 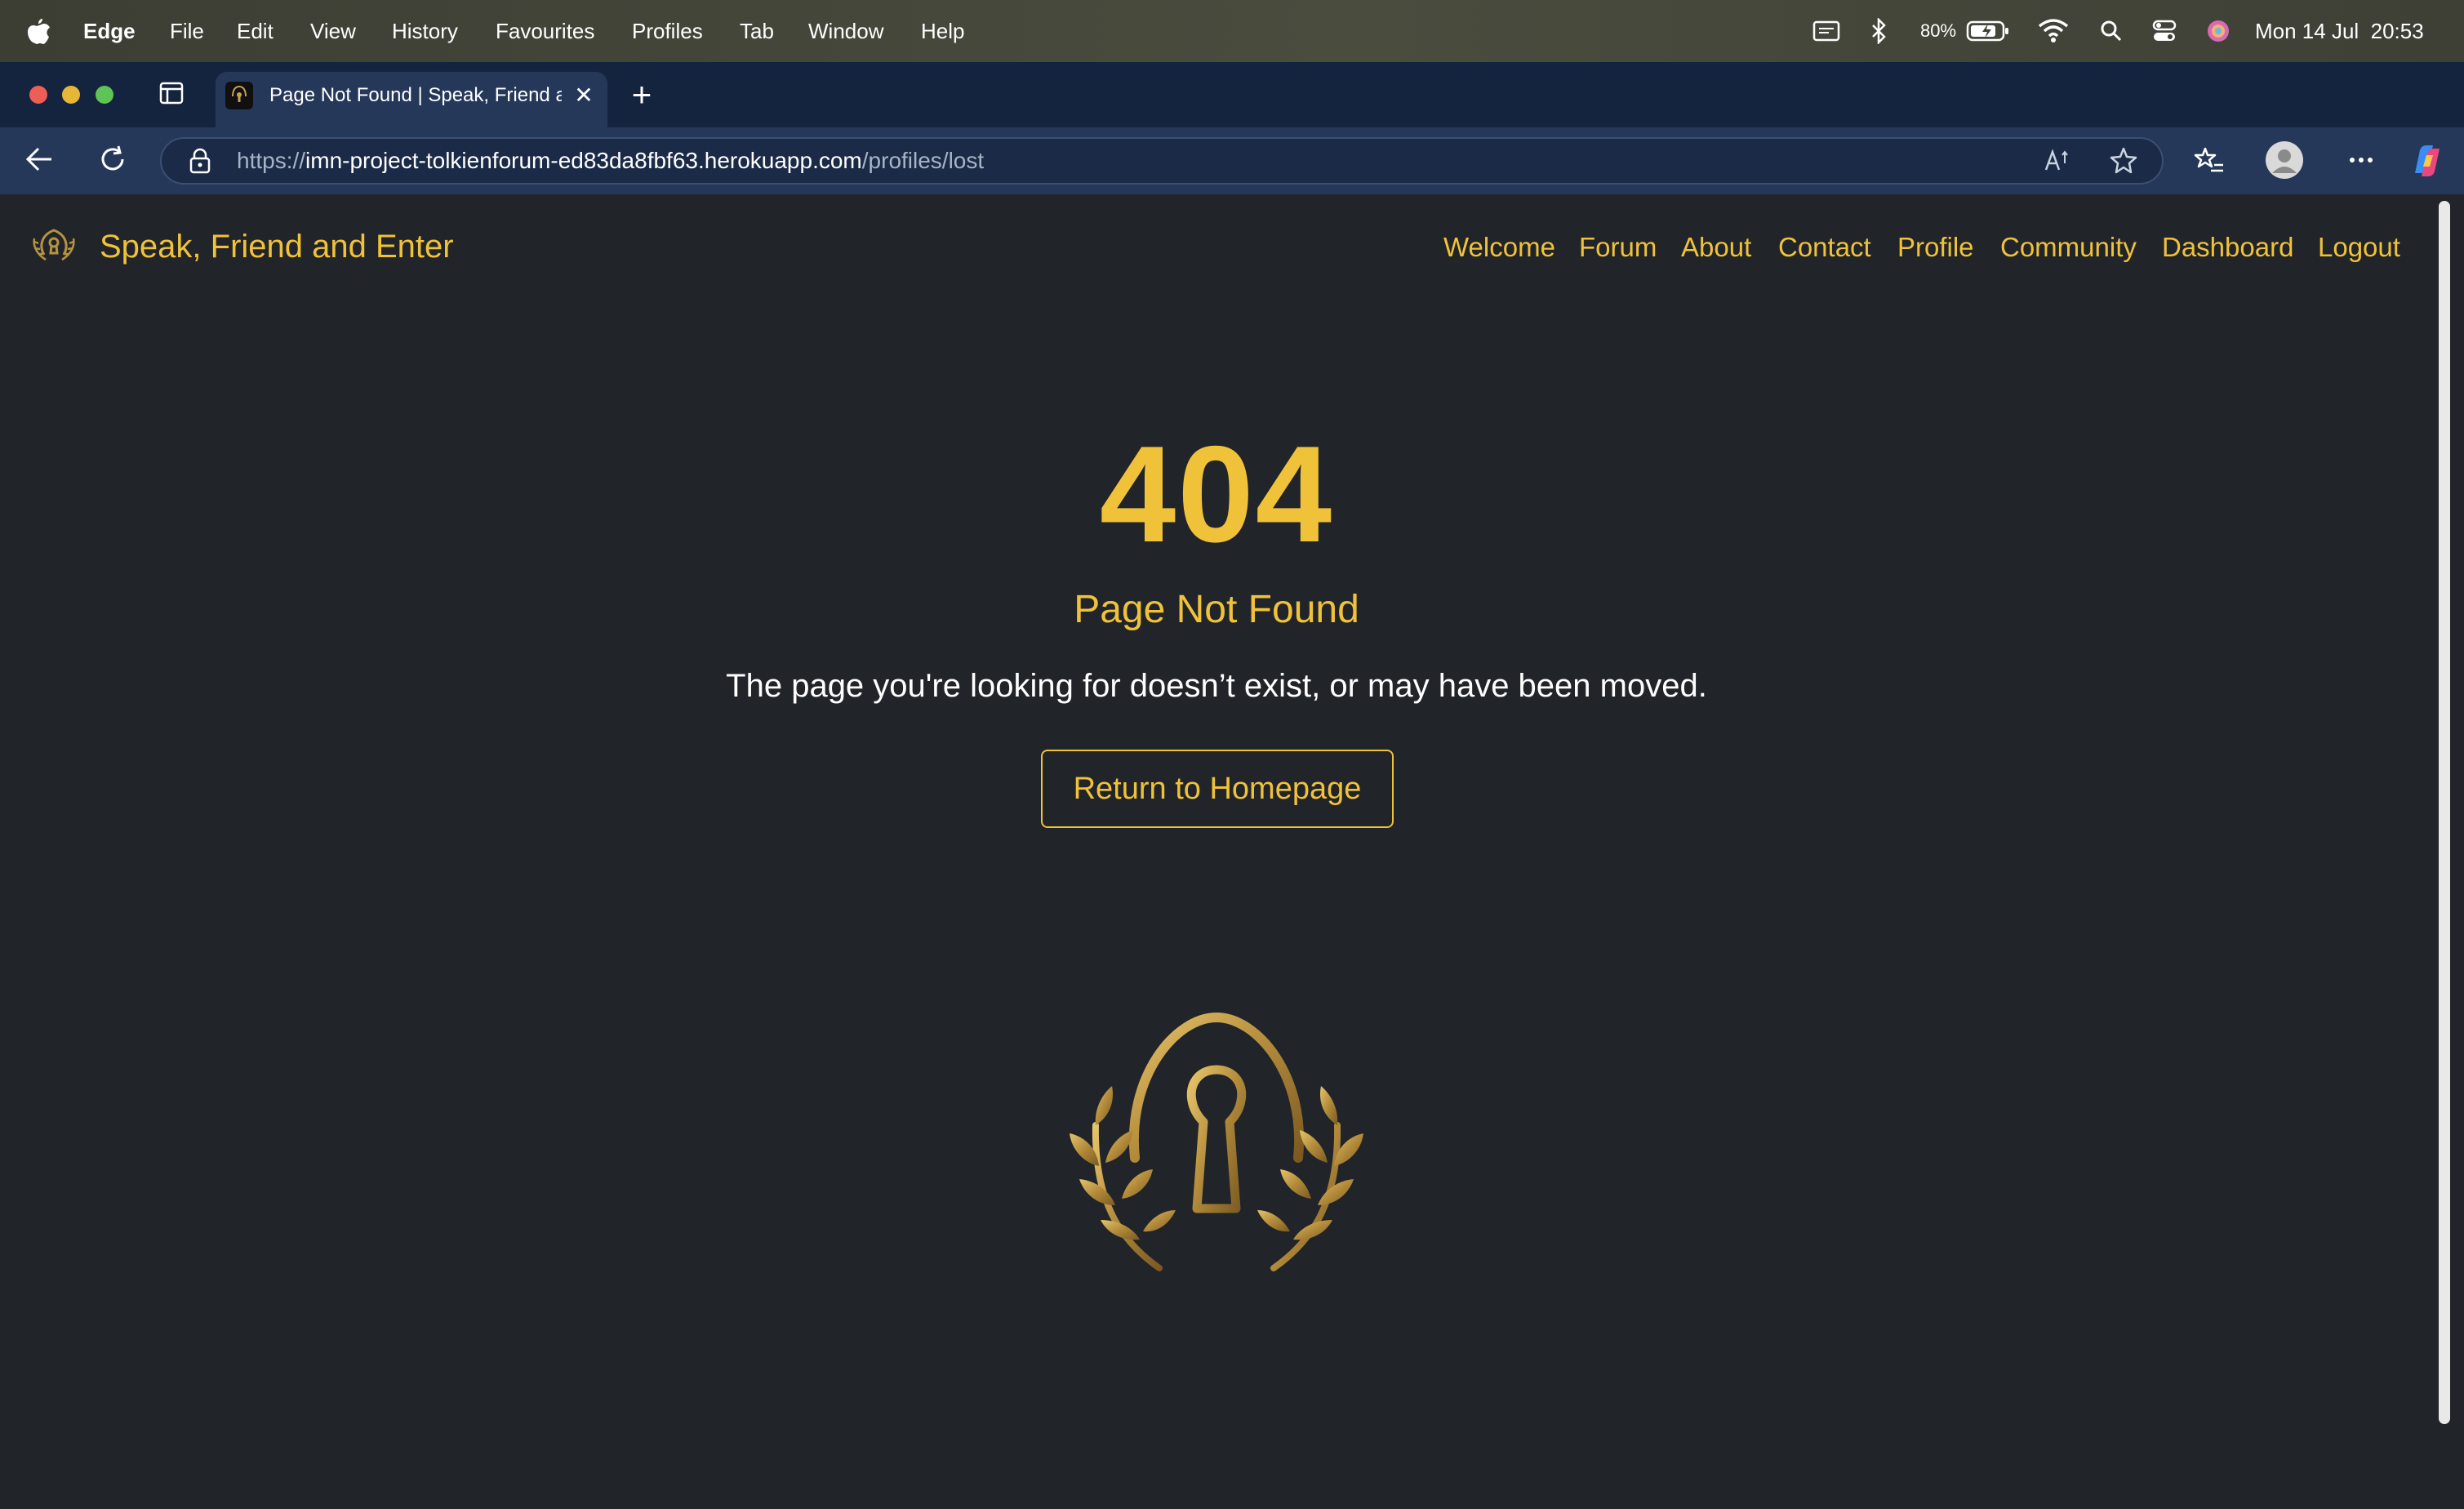 What do you see at coordinates (1618, 247) in the screenshot?
I see `nav-link-forum: Forum` at bounding box center [1618, 247].